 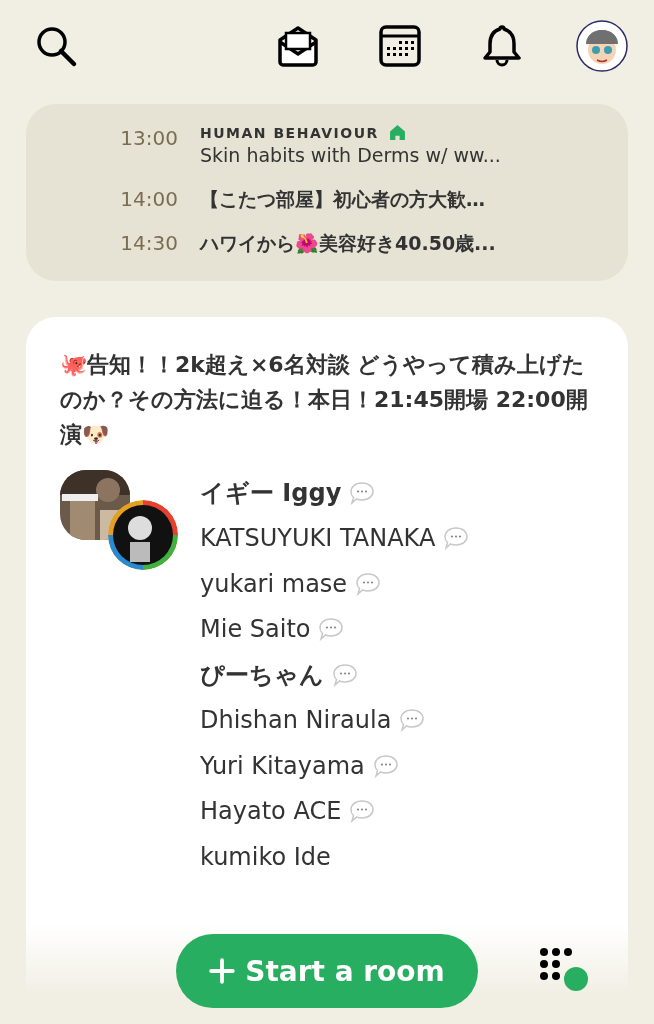 I want to click on calendar-icon, so click(x=400, y=46).